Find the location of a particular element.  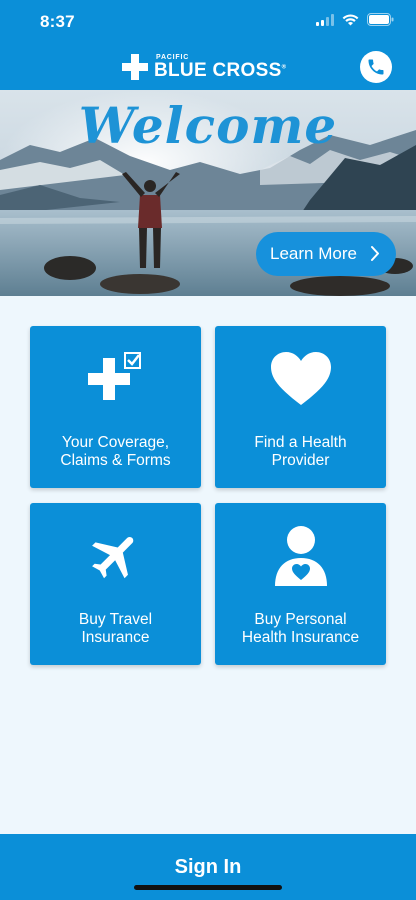

home-indicator is located at coordinates (208, 887).